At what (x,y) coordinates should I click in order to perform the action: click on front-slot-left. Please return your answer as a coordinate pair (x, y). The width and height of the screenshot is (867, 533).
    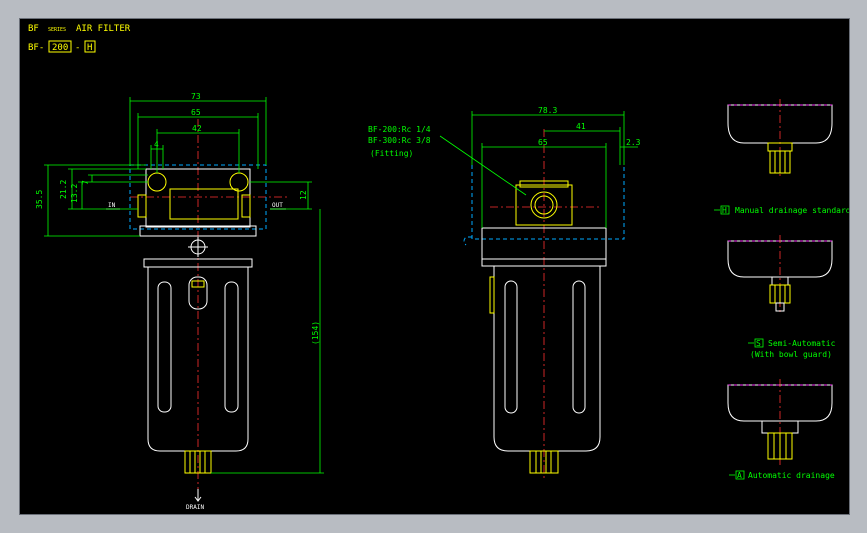
    Looking at the image, I should click on (142, 206).